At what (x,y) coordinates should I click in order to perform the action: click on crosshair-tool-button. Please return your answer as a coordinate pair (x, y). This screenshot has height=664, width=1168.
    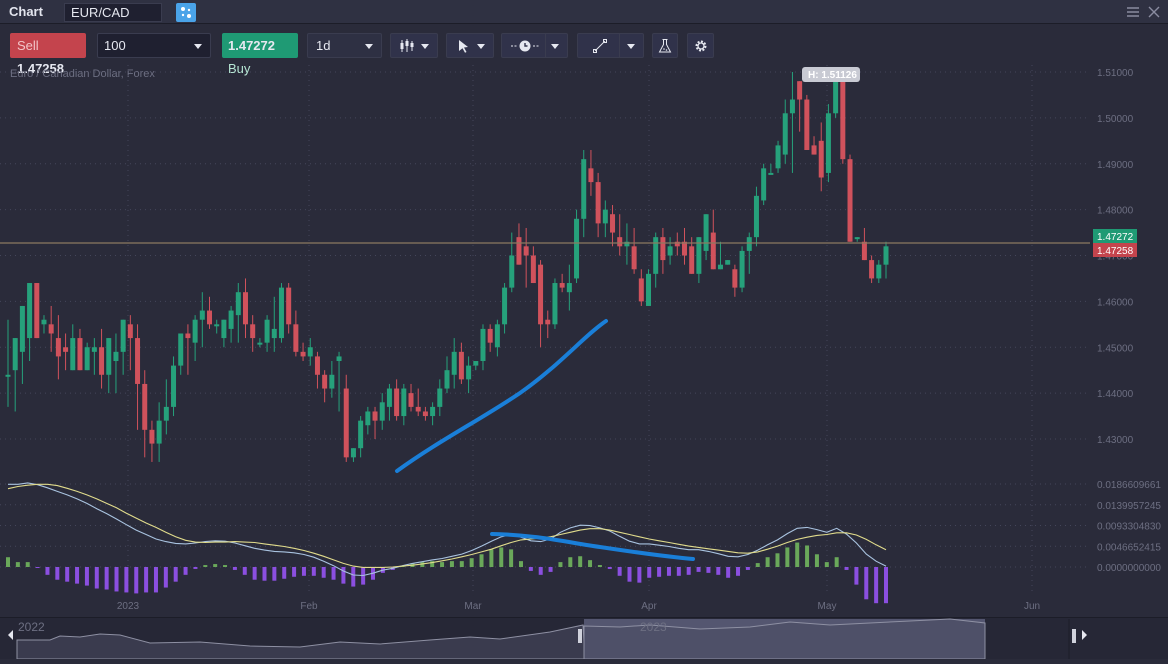
    Looking at the image, I should click on (534, 45).